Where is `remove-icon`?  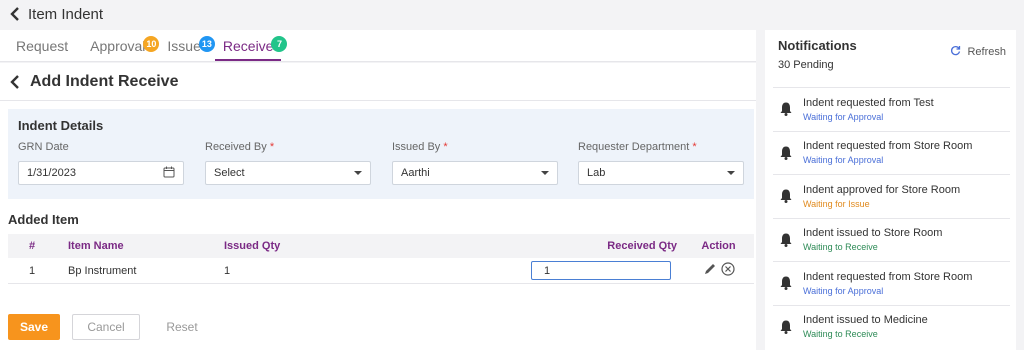
remove-icon is located at coordinates (727, 270).